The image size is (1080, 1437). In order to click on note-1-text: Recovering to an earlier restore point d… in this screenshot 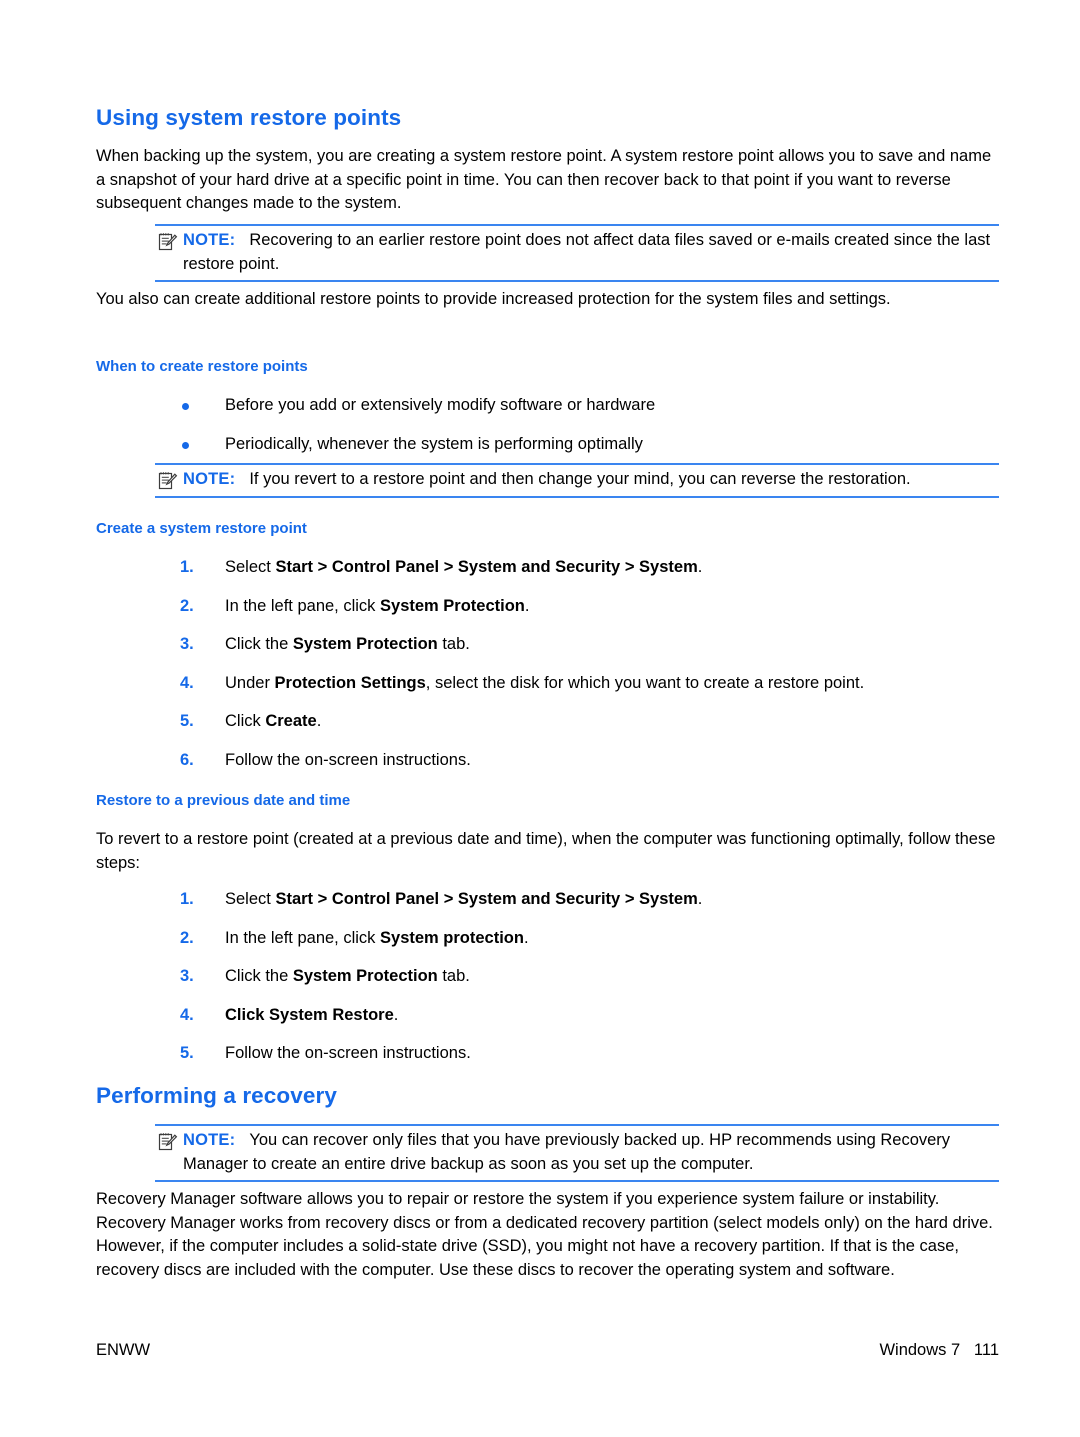, I will do `click(587, 252)`.